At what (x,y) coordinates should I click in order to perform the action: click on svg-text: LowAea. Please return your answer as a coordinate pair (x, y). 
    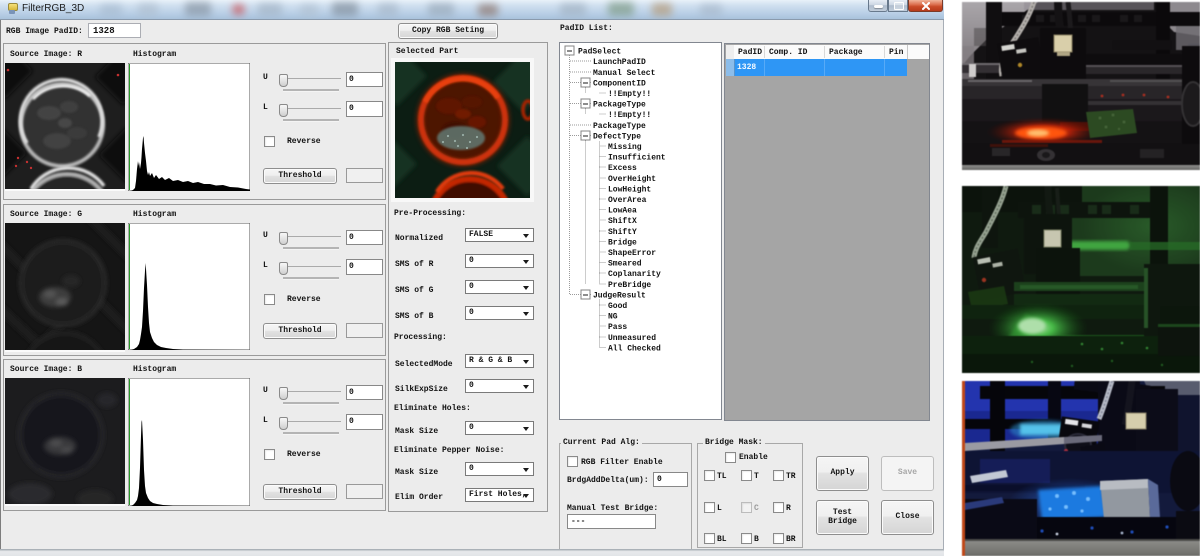
    Looking at the image, I should click on (622, 211).